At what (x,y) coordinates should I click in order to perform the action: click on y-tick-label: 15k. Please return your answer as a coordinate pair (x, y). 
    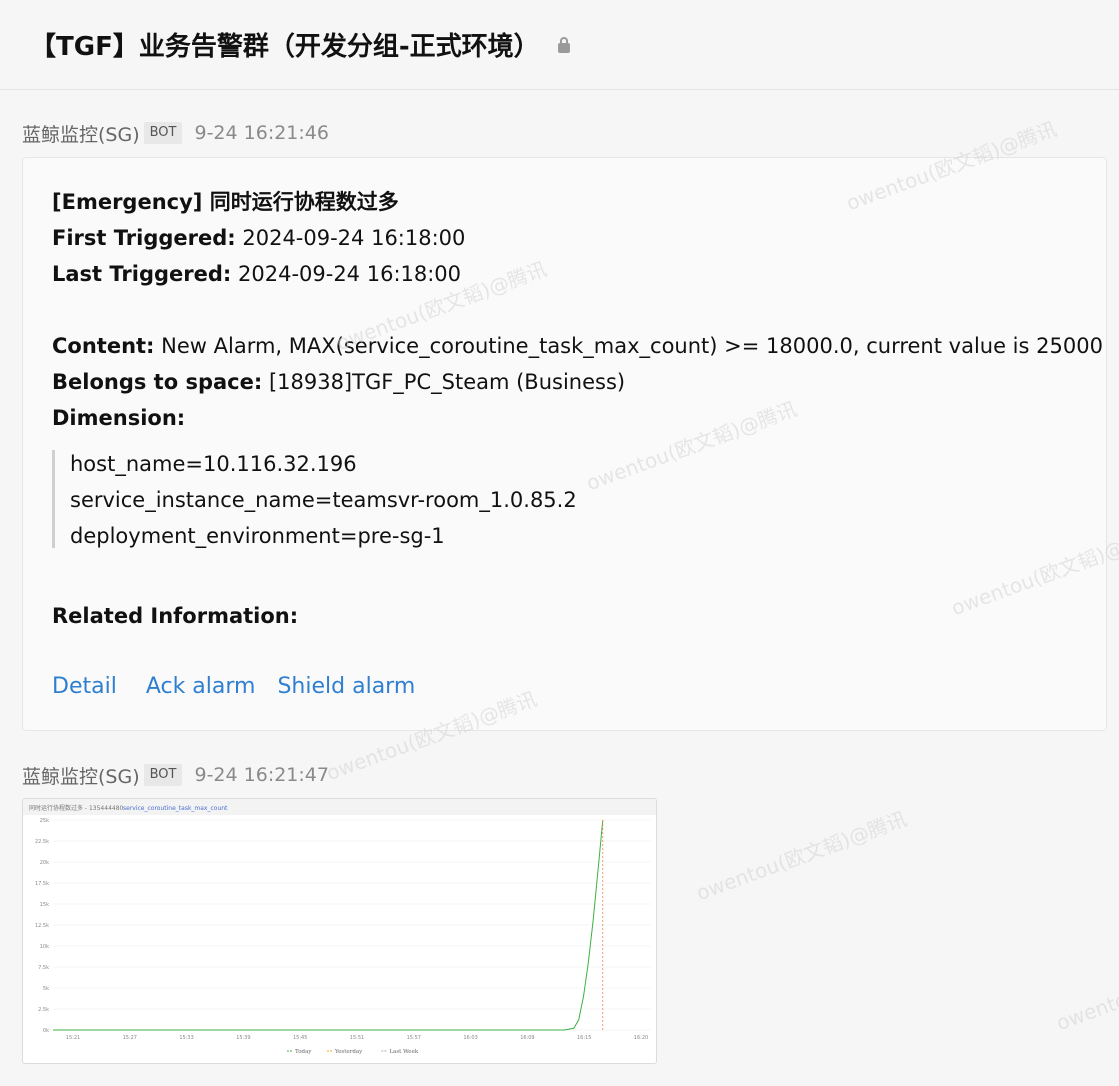
    Looking at the image, I should click on (44, 905).